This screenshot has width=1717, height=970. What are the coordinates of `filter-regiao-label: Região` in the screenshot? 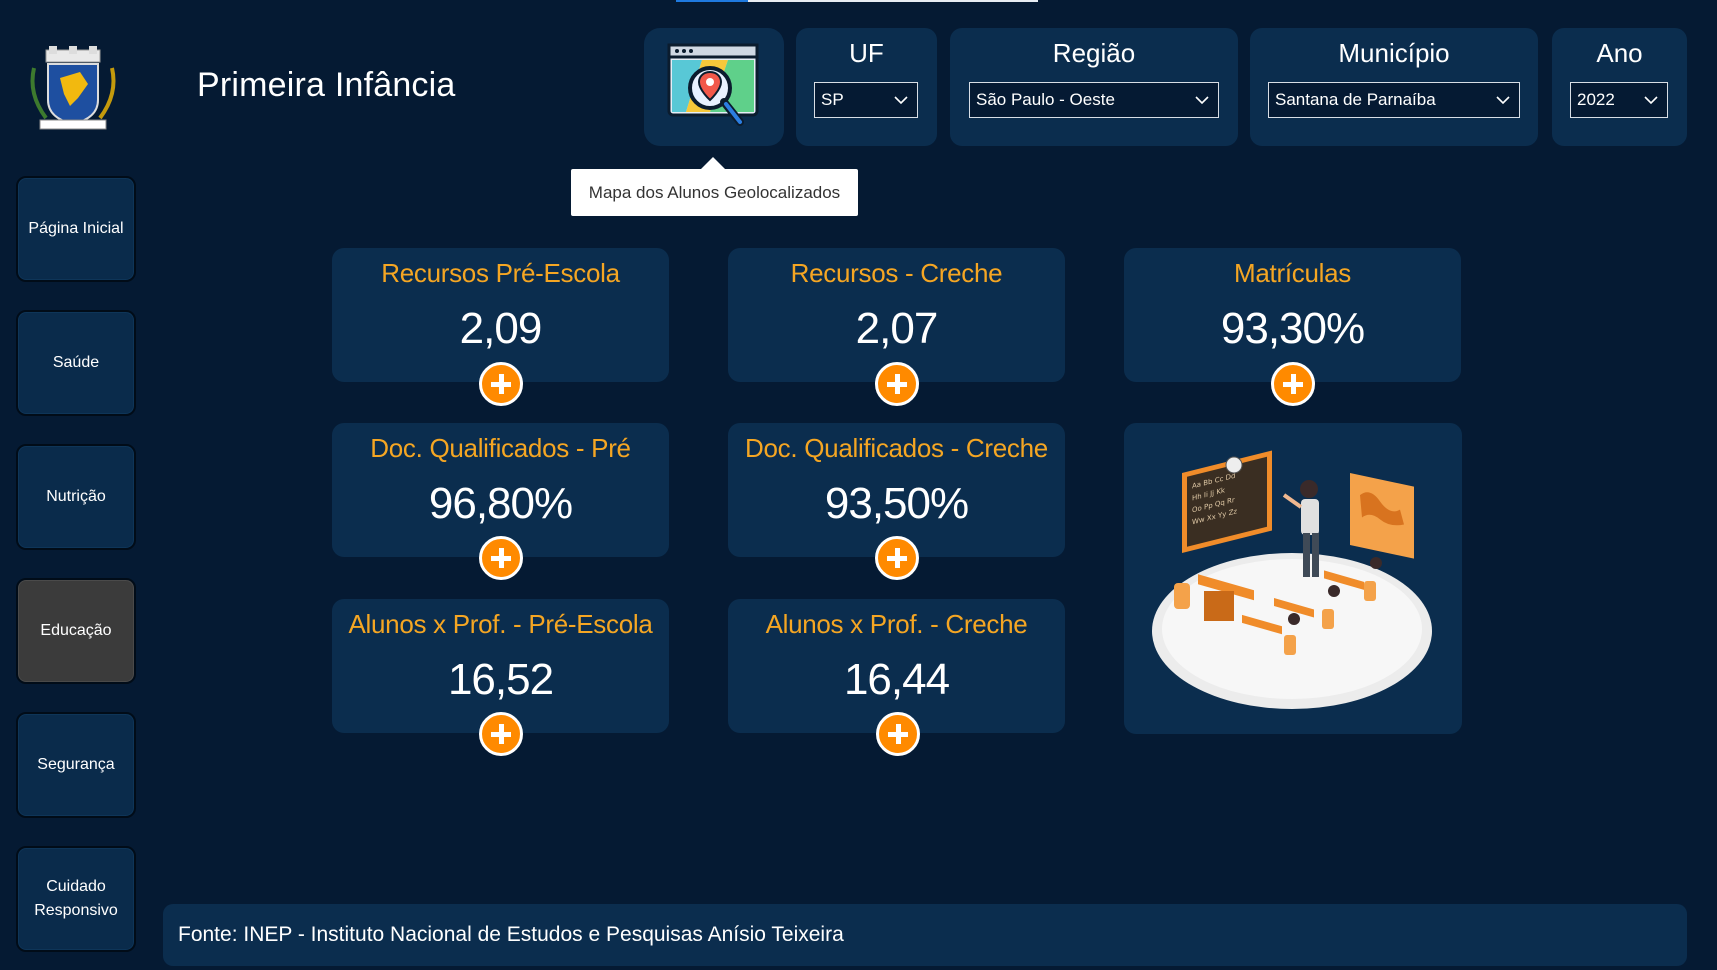 It's located at (1094, 53).